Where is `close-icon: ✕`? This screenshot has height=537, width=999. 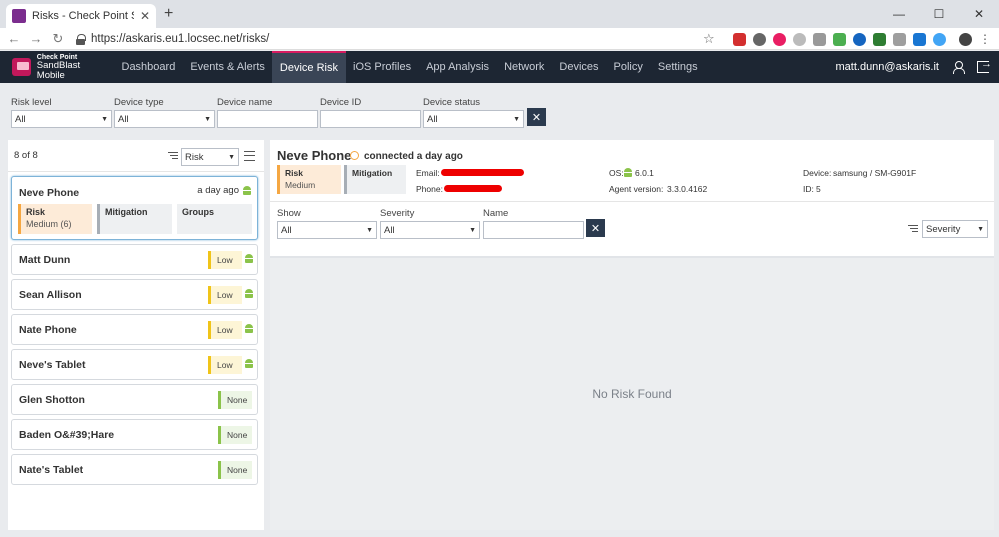 close-icon: ✕ is located at coordinates (145, 16).